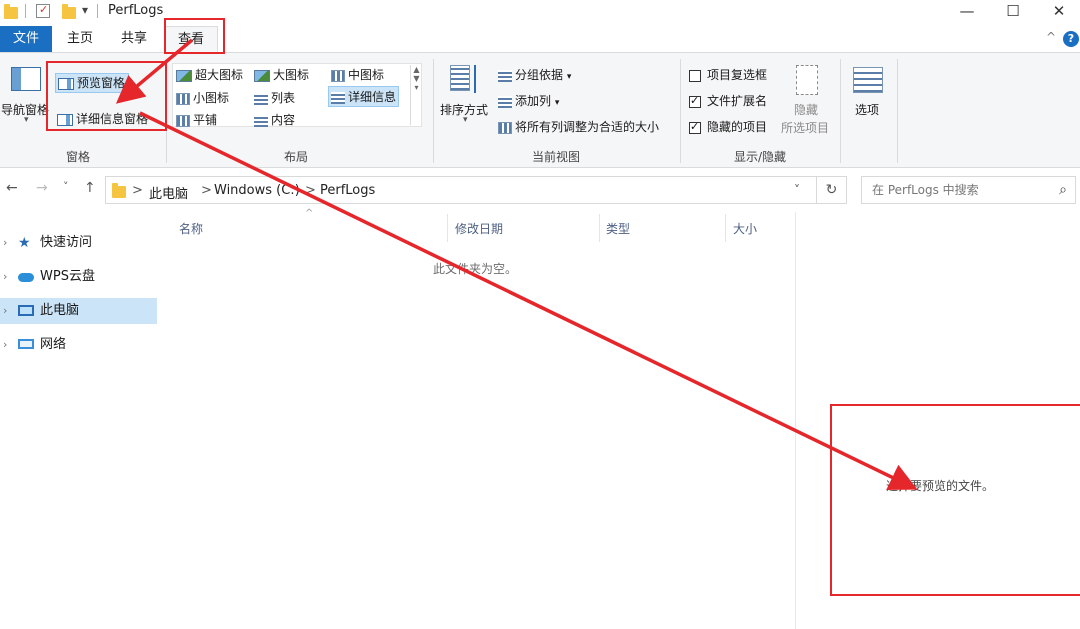  Describe the element at coordinates (60, 310) in the screenshot. I see `sidebar-item-label: 此电脑` at that location.